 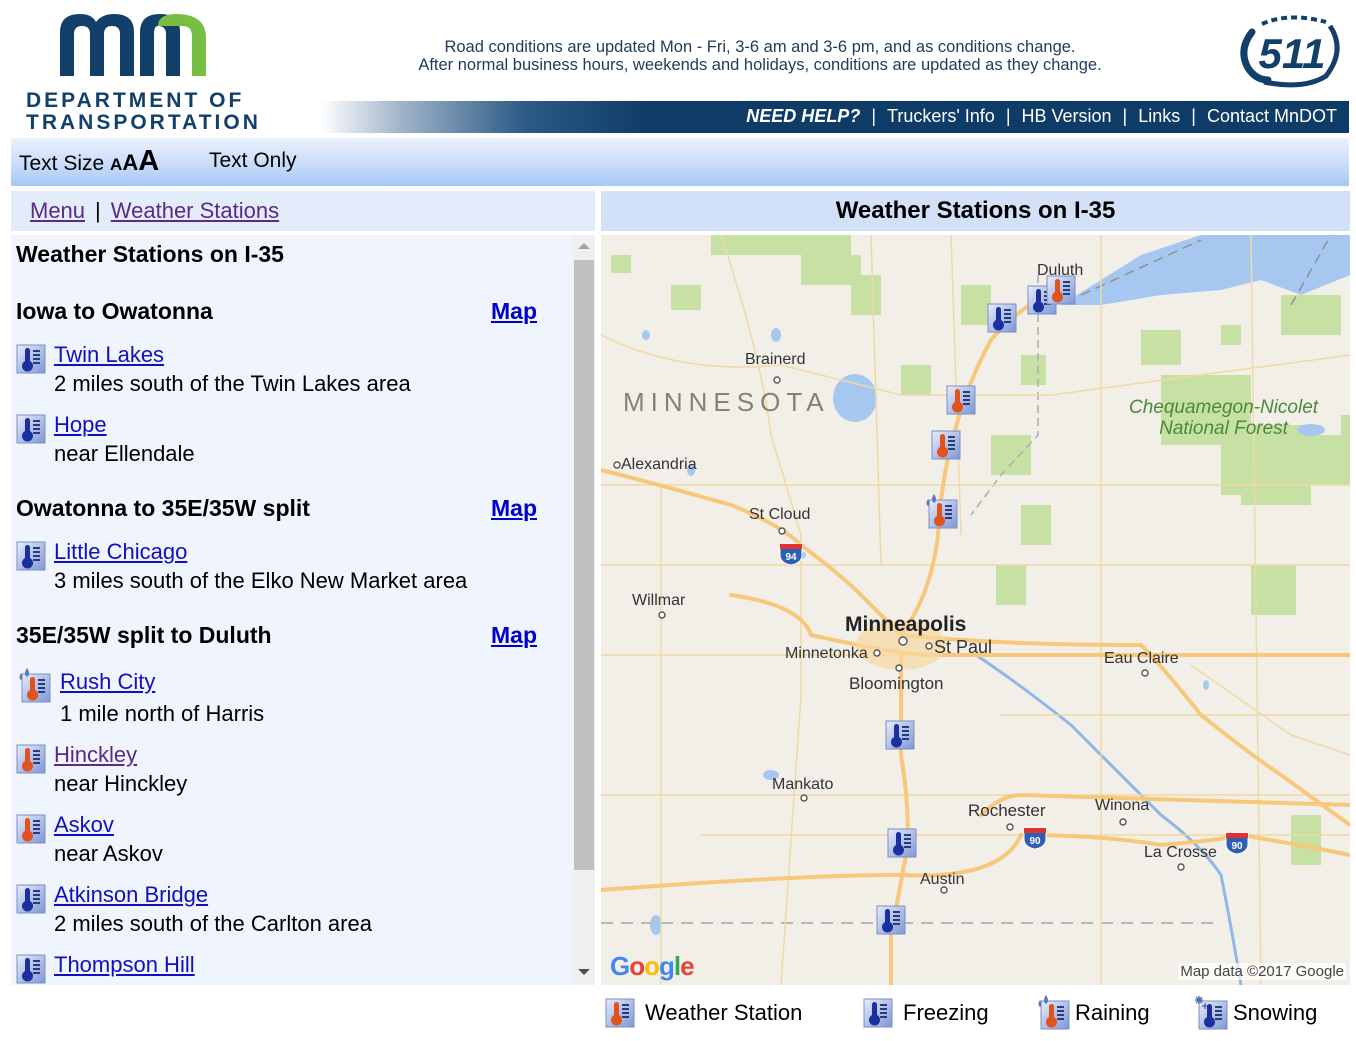 I want to click on map-label-eau-claire: Eau Claire, so click(x=1141, y=658).